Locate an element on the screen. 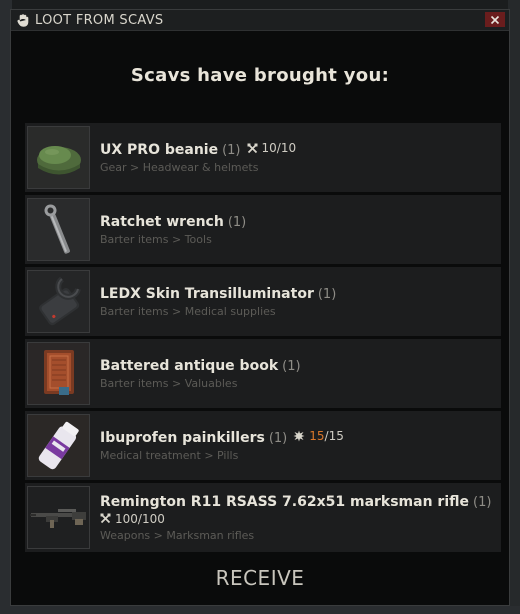 The image size is (520, 614). dialog-title: LOOT FROM SCAVS is located at coordinates (99, 20).